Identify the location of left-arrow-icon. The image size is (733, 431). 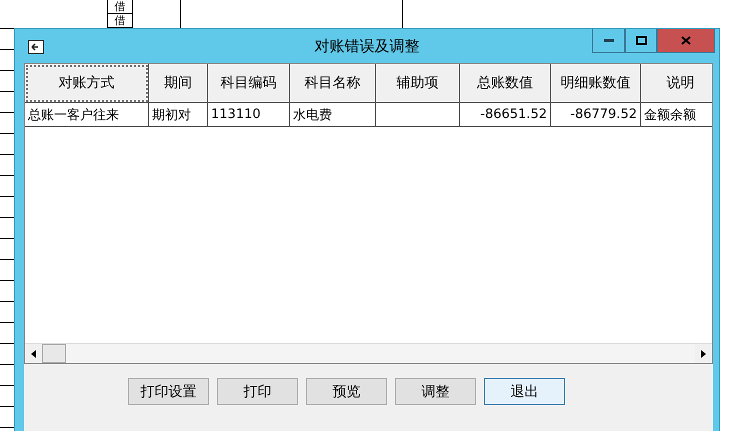
(33, 354).